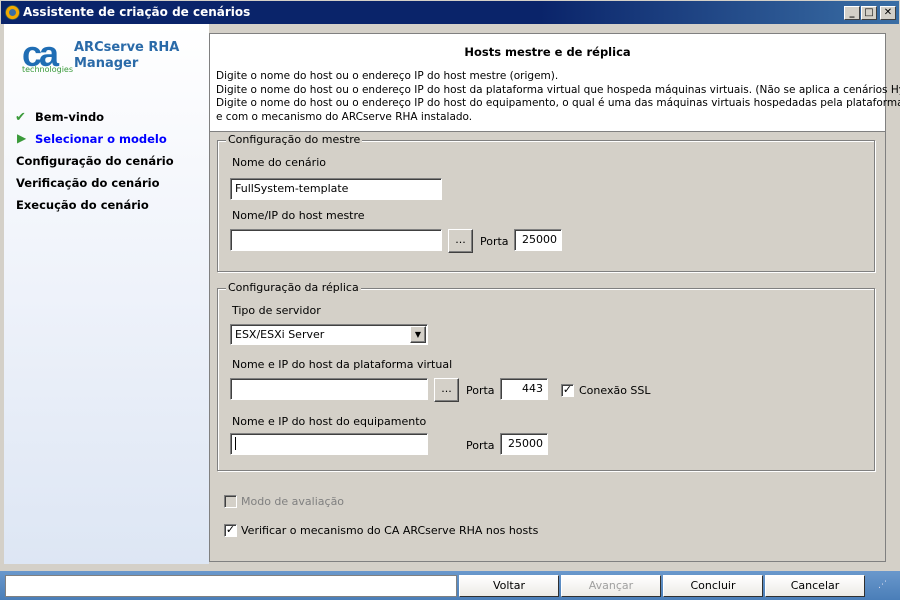  I want to click on appliance-port-label: Porta, so click(480, 445).